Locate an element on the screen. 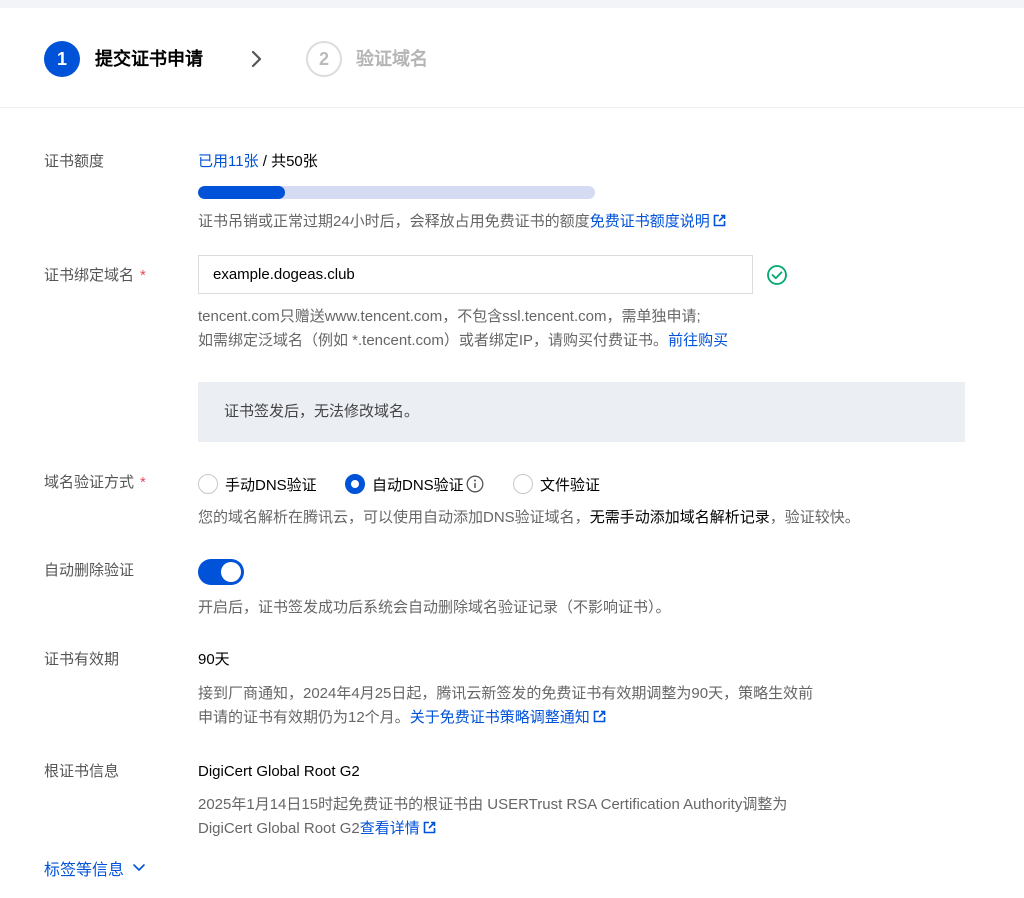 The height and width of the screenshot is (898, 1024). chevron-right-icon is located at coordinates (256, 59).